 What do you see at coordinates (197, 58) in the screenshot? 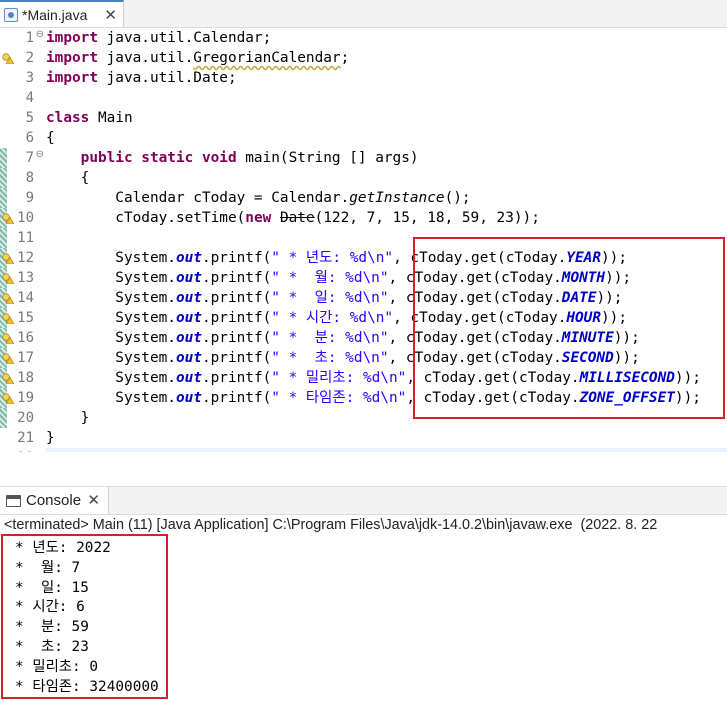
I see `code-line: import java.util.GregorianCalendar;` at bounding box center [197, 58].